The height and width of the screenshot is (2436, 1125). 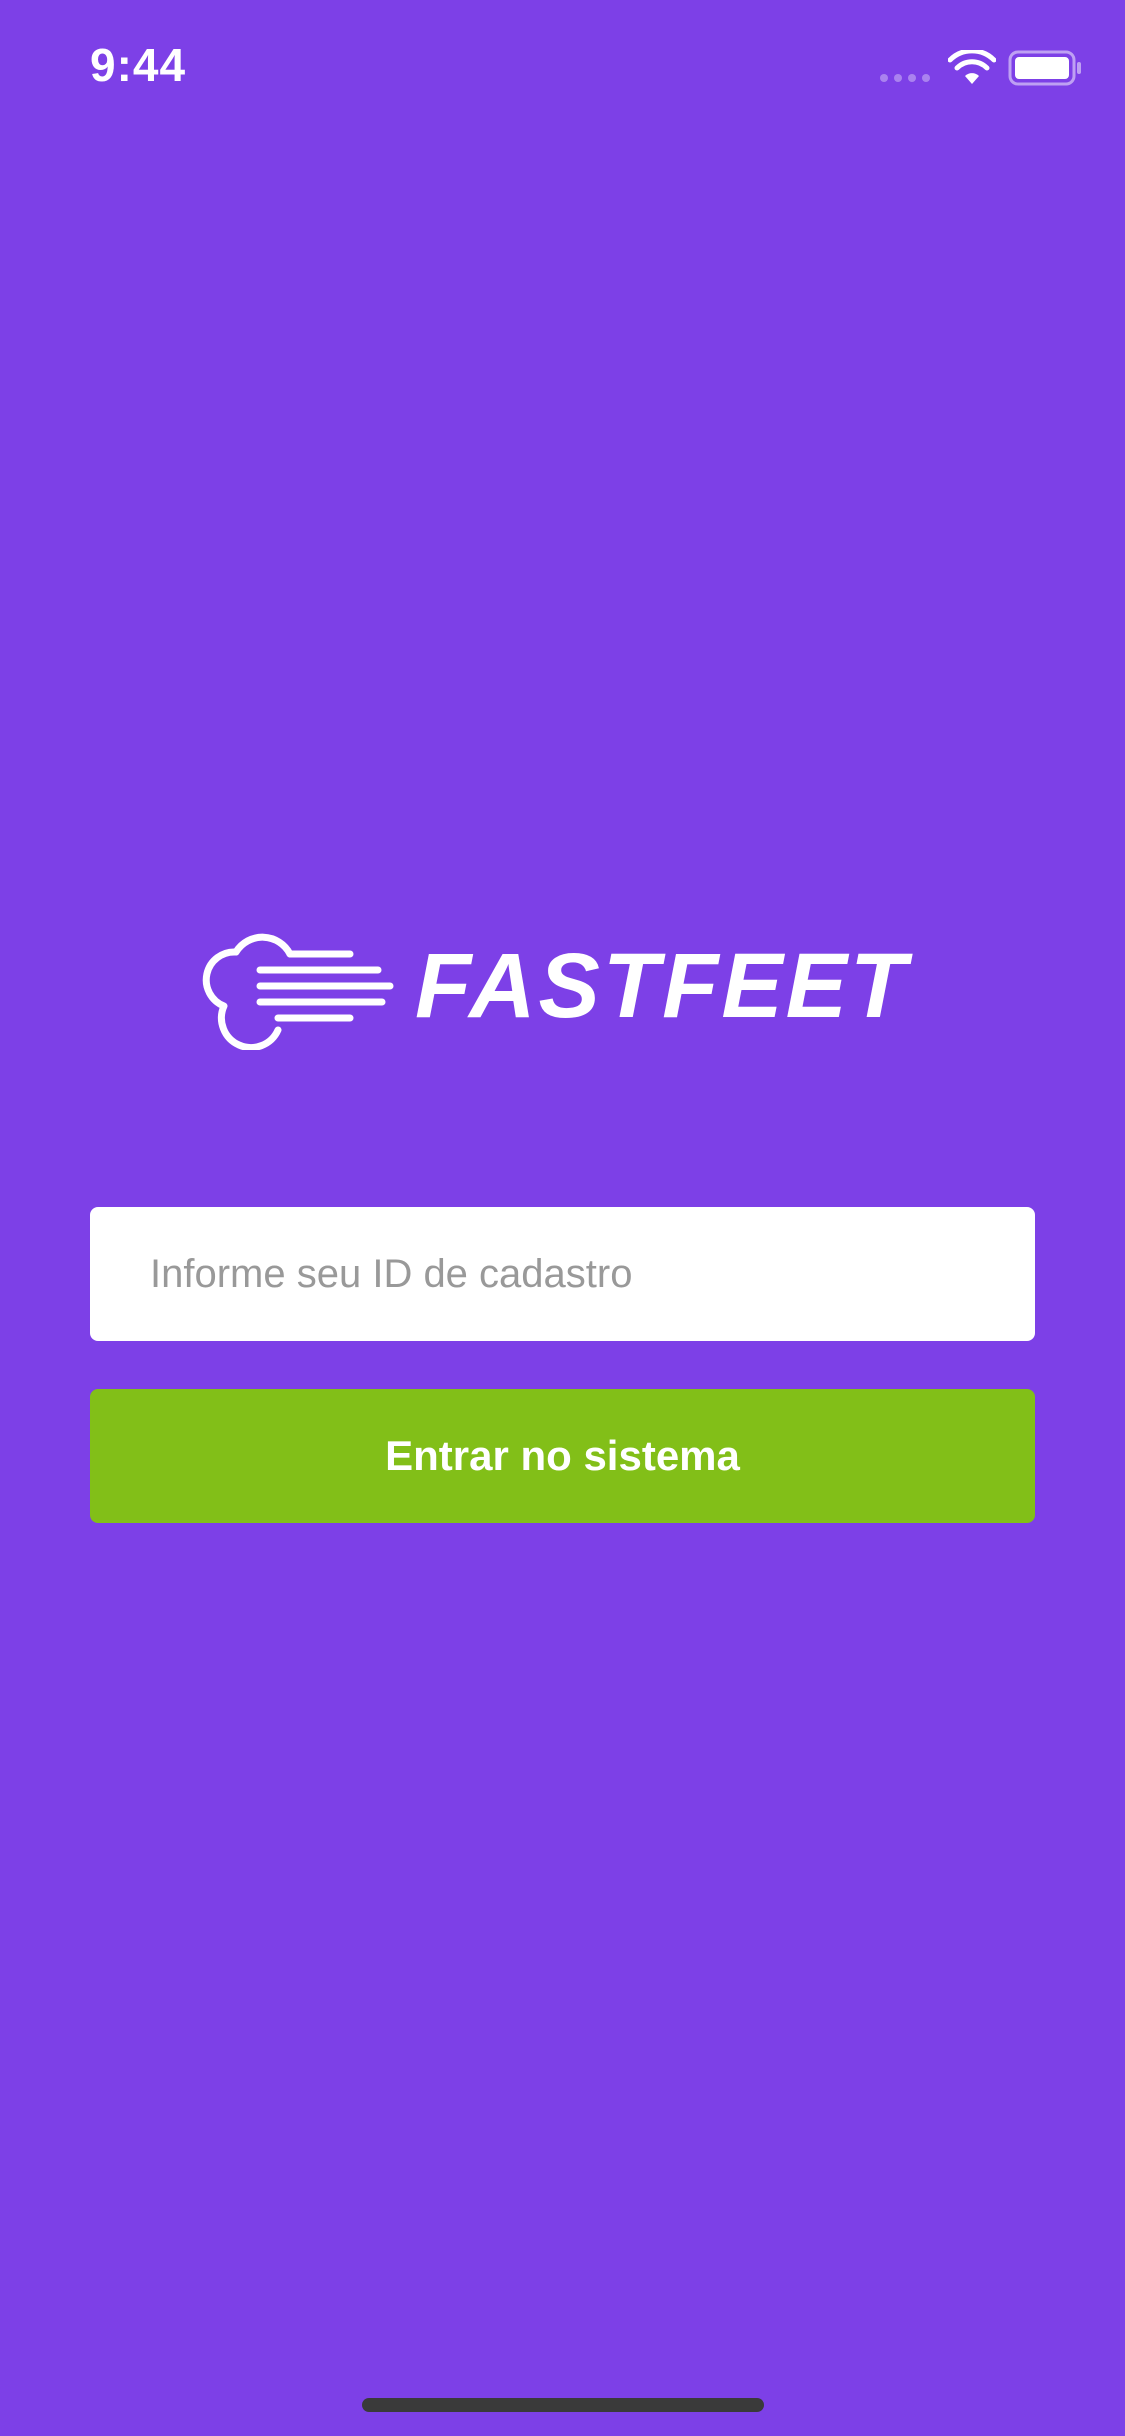 I want to click on registration-id-input, so click(x=562, y=1274).